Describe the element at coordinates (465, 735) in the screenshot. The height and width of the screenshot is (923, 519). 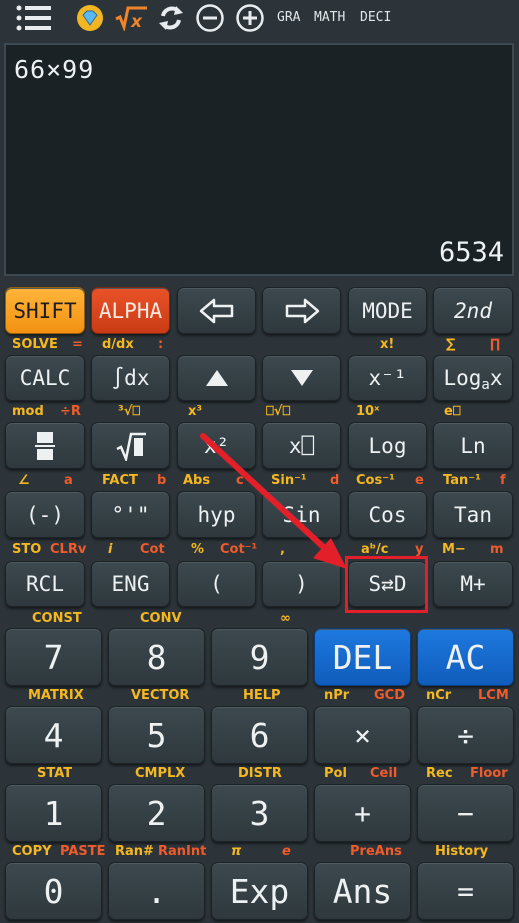
I see `divide-key: ÷` at that location.